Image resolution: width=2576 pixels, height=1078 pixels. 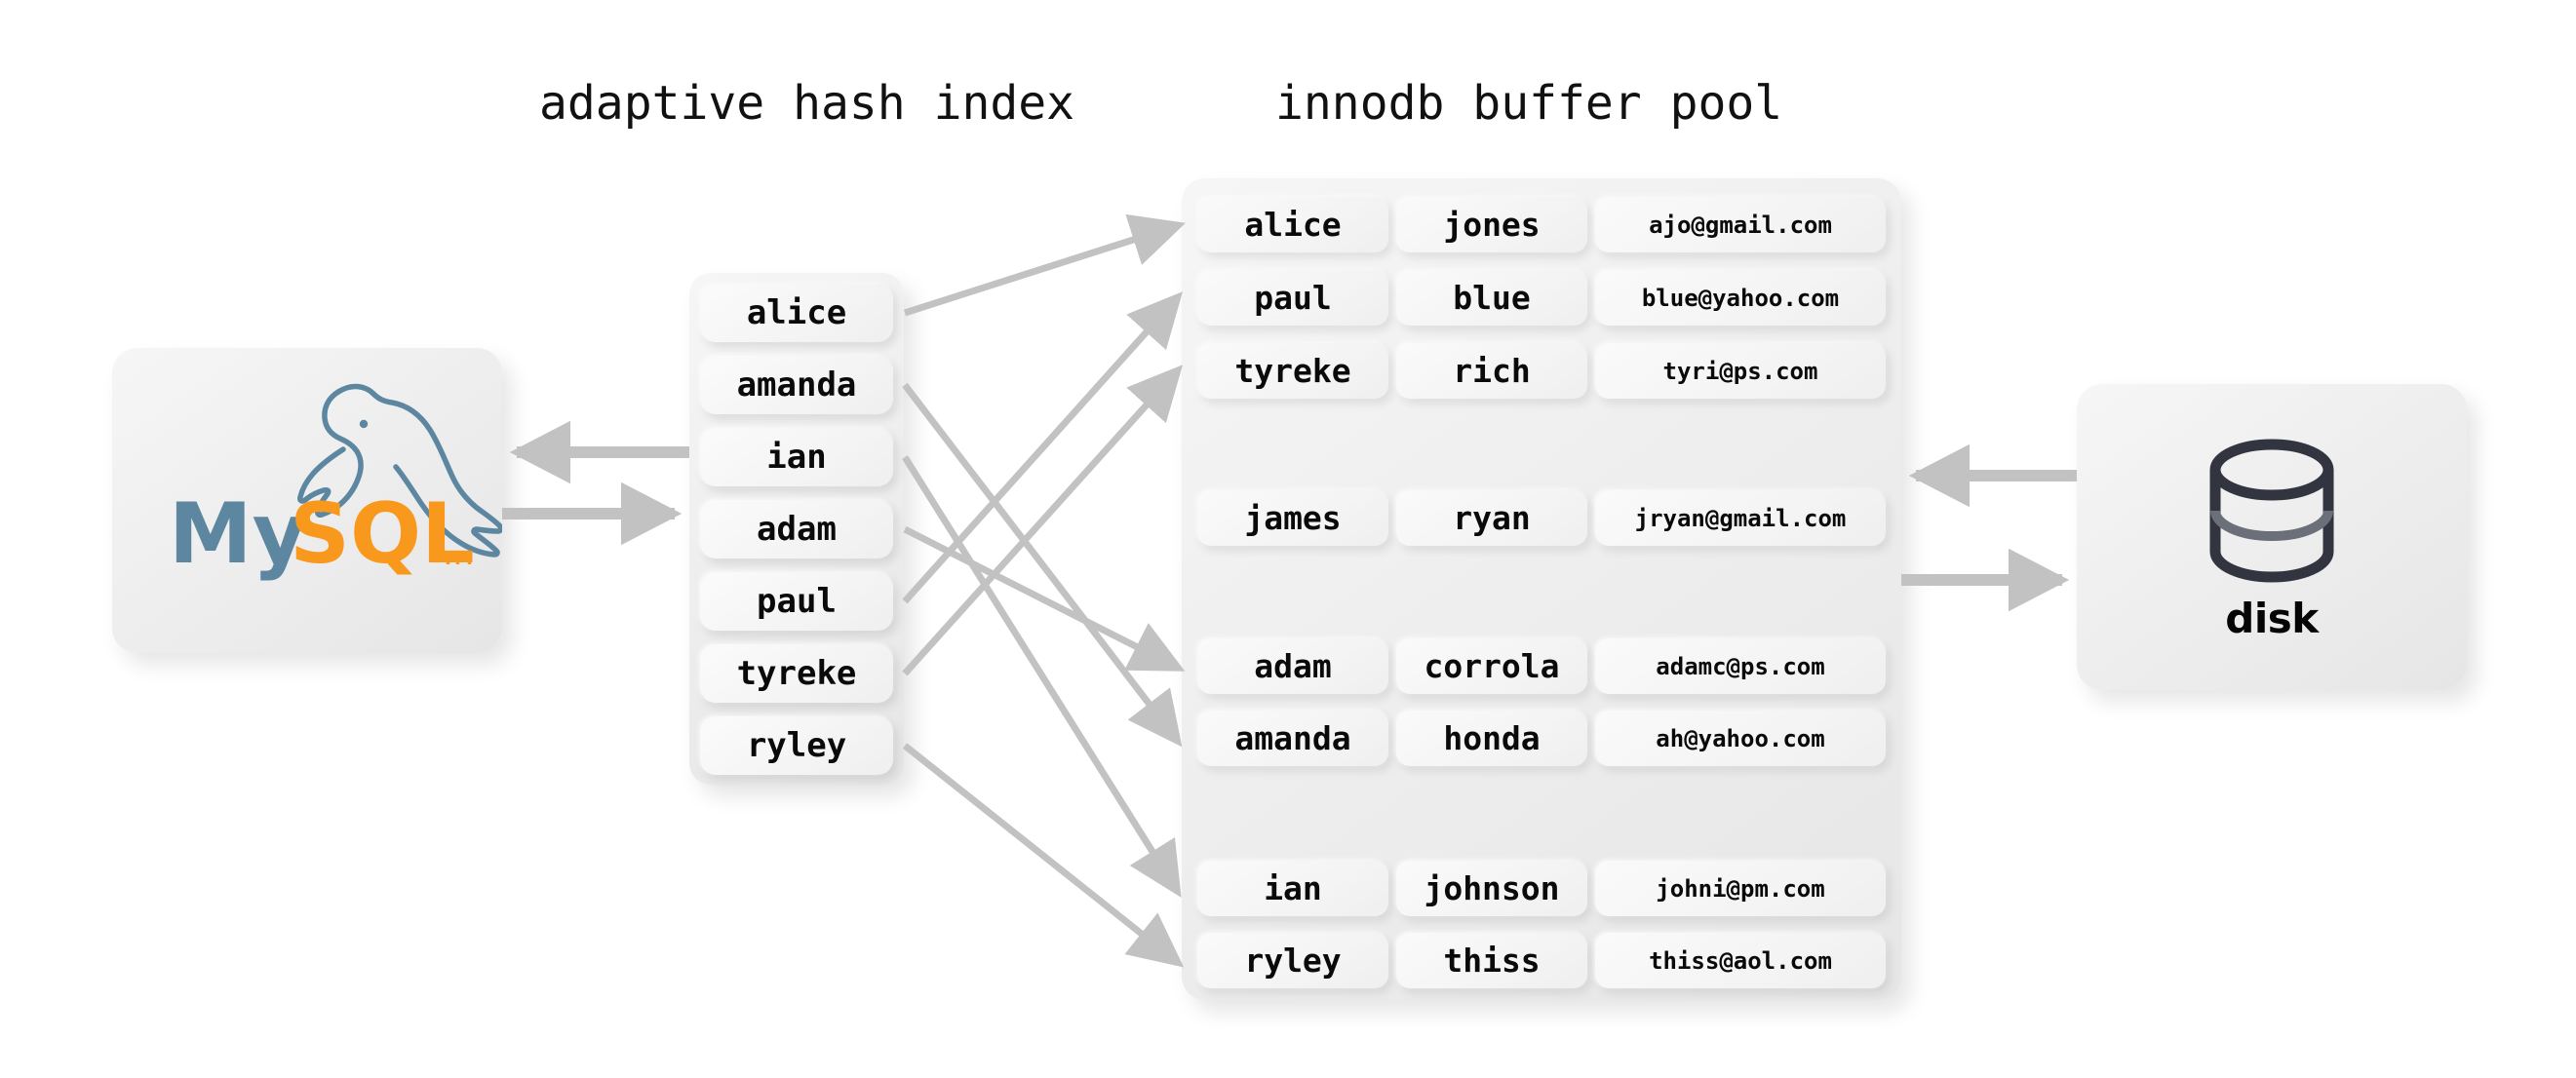 What do you see at coordinates (796, 745) in the screenshot?
I see `hash-index-entry: ryley` at bounding box center [796, 745].